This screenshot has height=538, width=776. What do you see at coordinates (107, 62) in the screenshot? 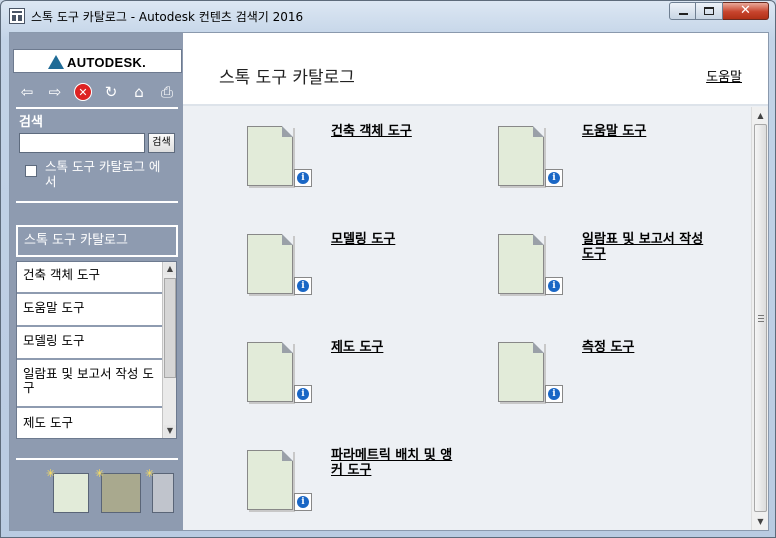
I see `logo-text: AUTODESK.` at bounding box center [107, 62].